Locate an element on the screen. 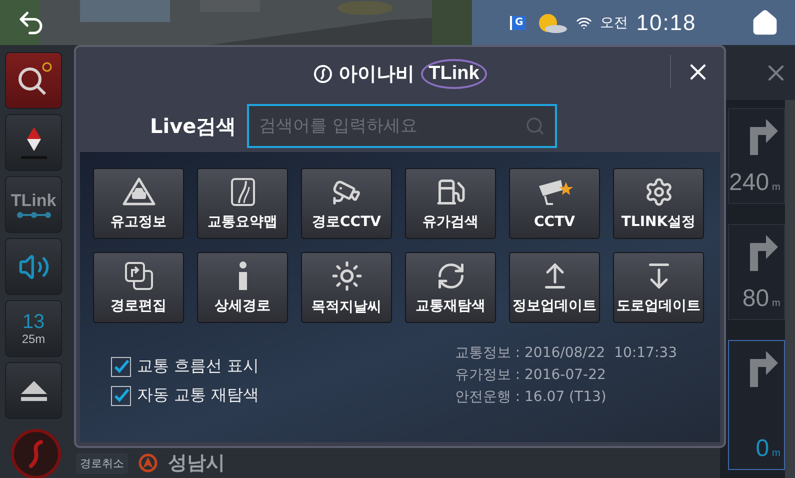 Image resolution: width=795 pixels, height=478 pixels. am-pm-label: 오전 is located at coordinates (614, 23).